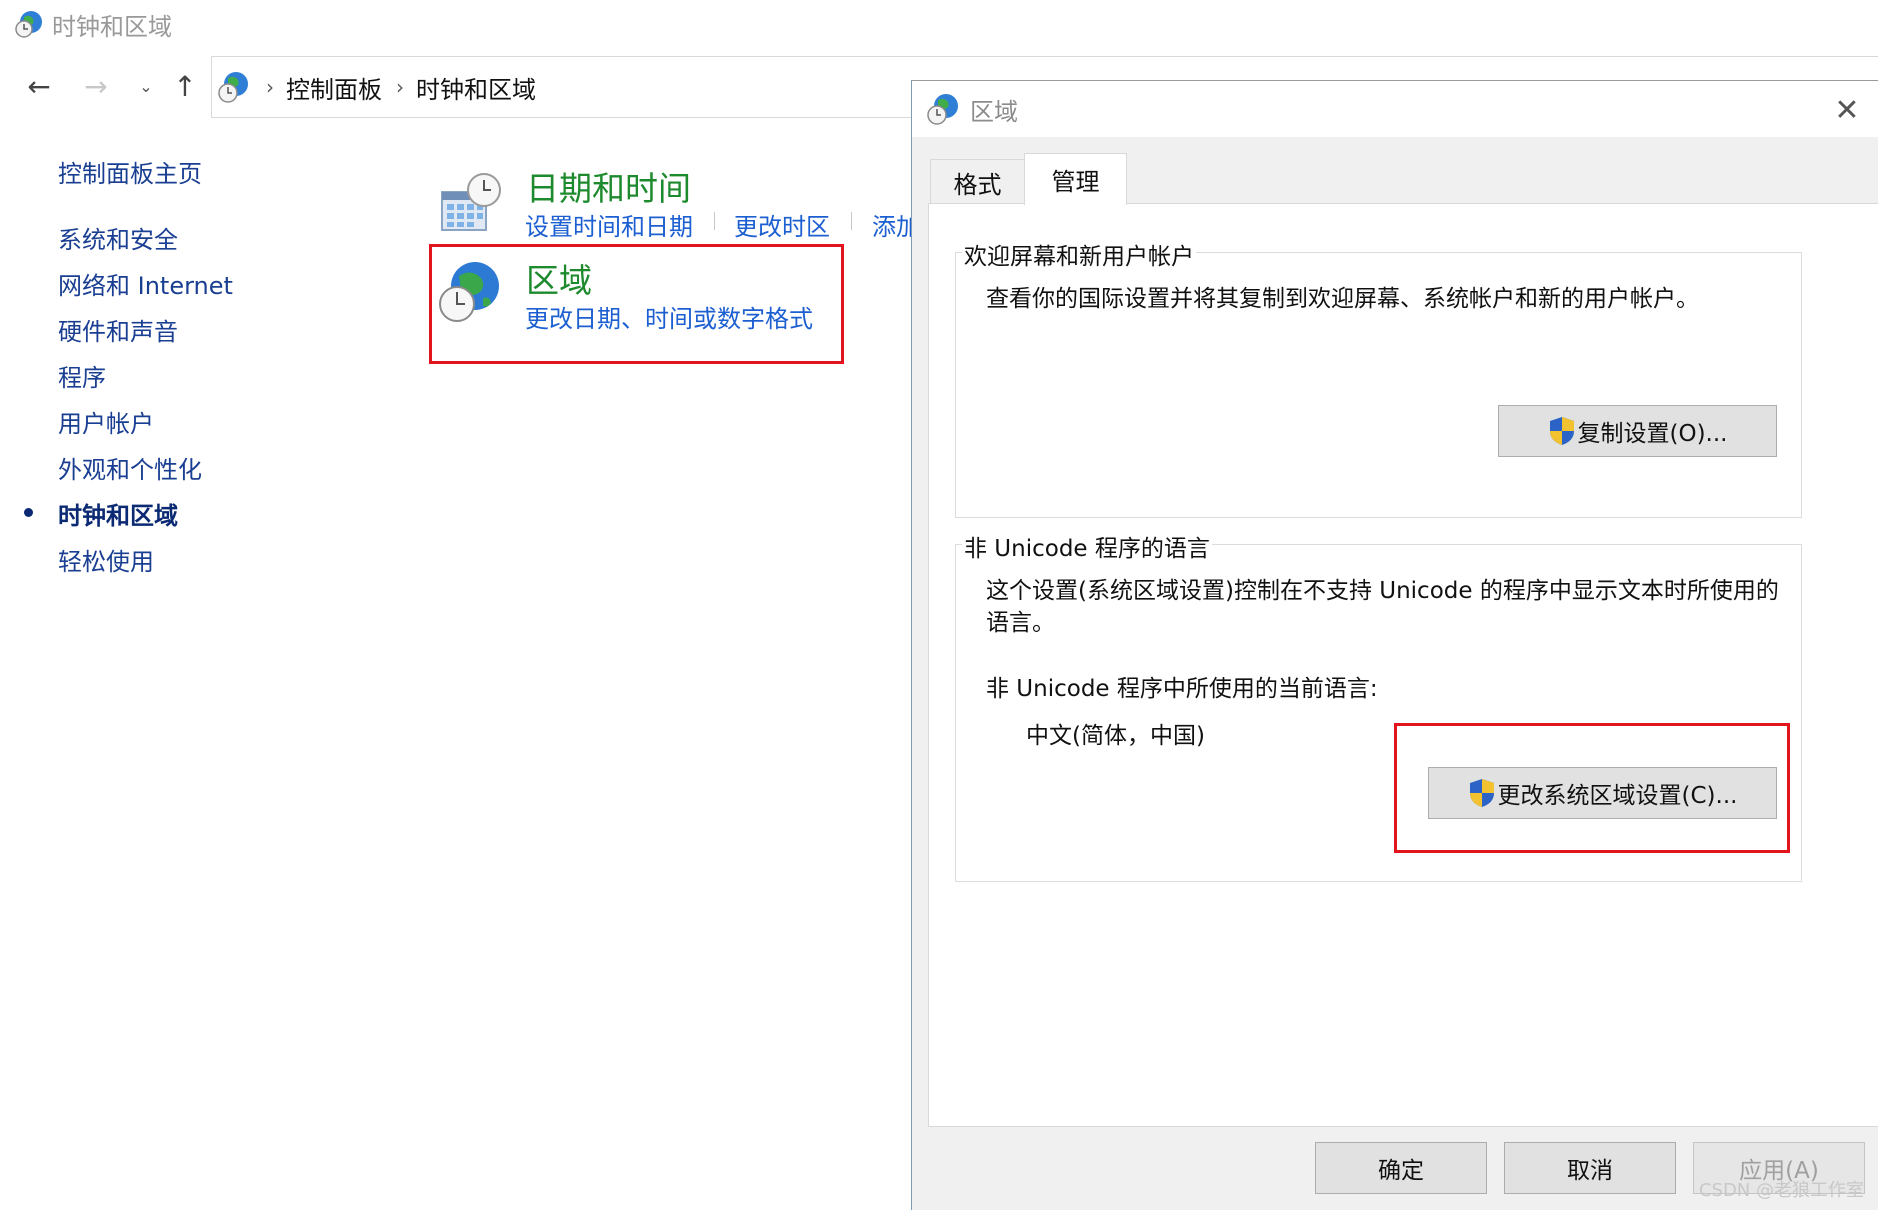 The width and height of the screenshot is (1878, 1210). I want to click on window-title: 时钟和区域, so click(112, 26).